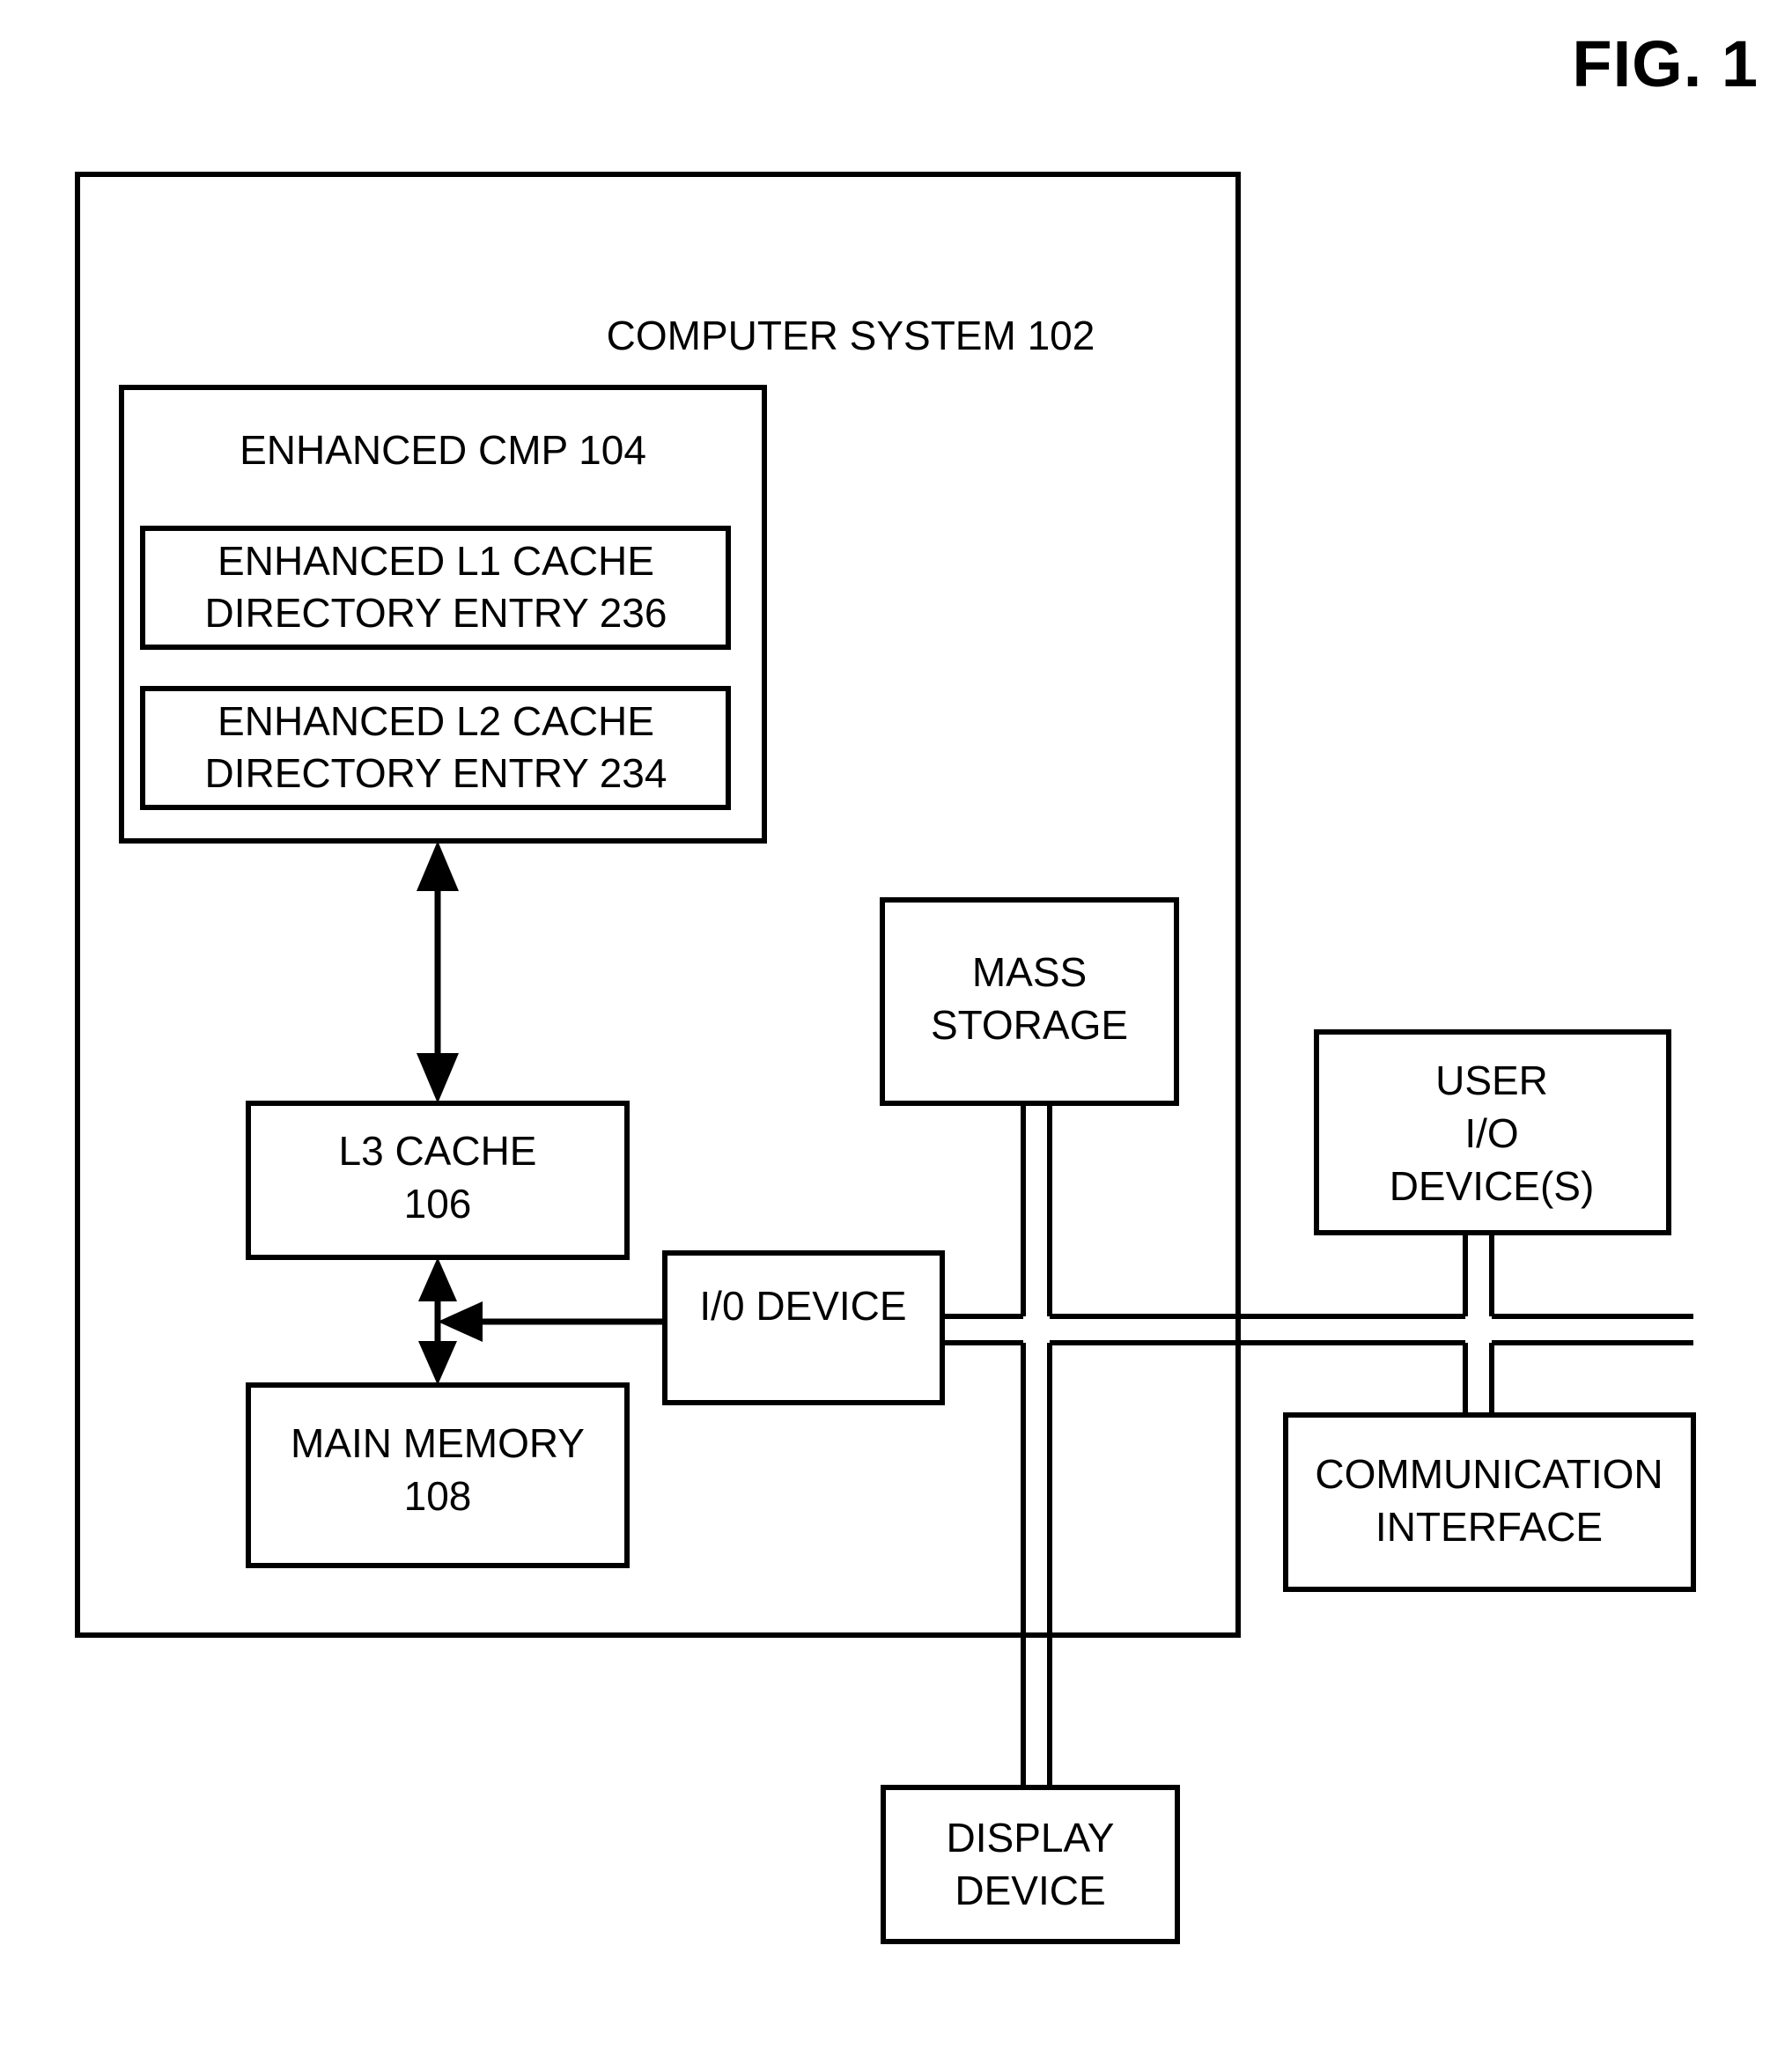 Image resolution: width=1792 pixels, height=2056 pixels. What do you see at coordinates (438, 972) in the screenshot?
I see `cmp-to-l3-cache-arrow` at bounding box center [438, 972].